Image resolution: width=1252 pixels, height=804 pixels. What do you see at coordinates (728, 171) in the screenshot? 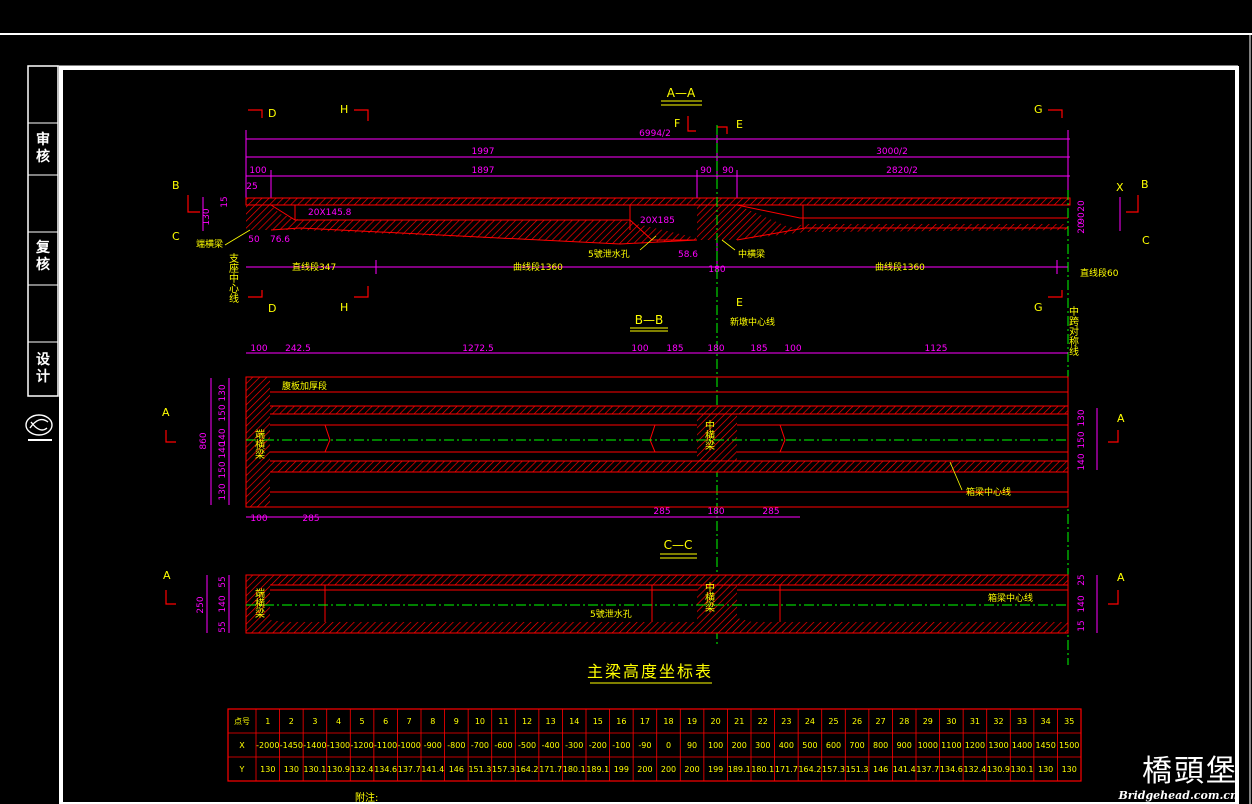
I see `dim-90b: 90` at bounding box center [728, 171].